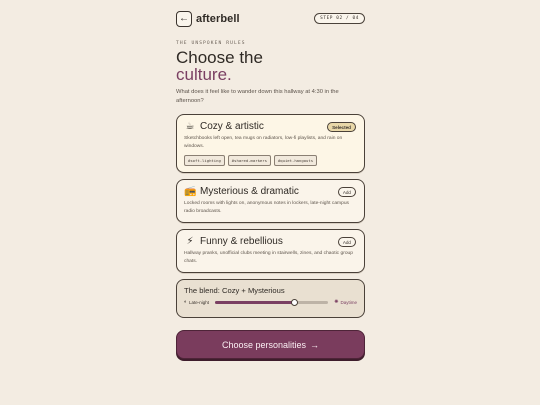 The image size is (540, 405). Describe the element at coordinates (204, 160) in the screenshot. I see `tag-chip: #soft-lighting` at that location.